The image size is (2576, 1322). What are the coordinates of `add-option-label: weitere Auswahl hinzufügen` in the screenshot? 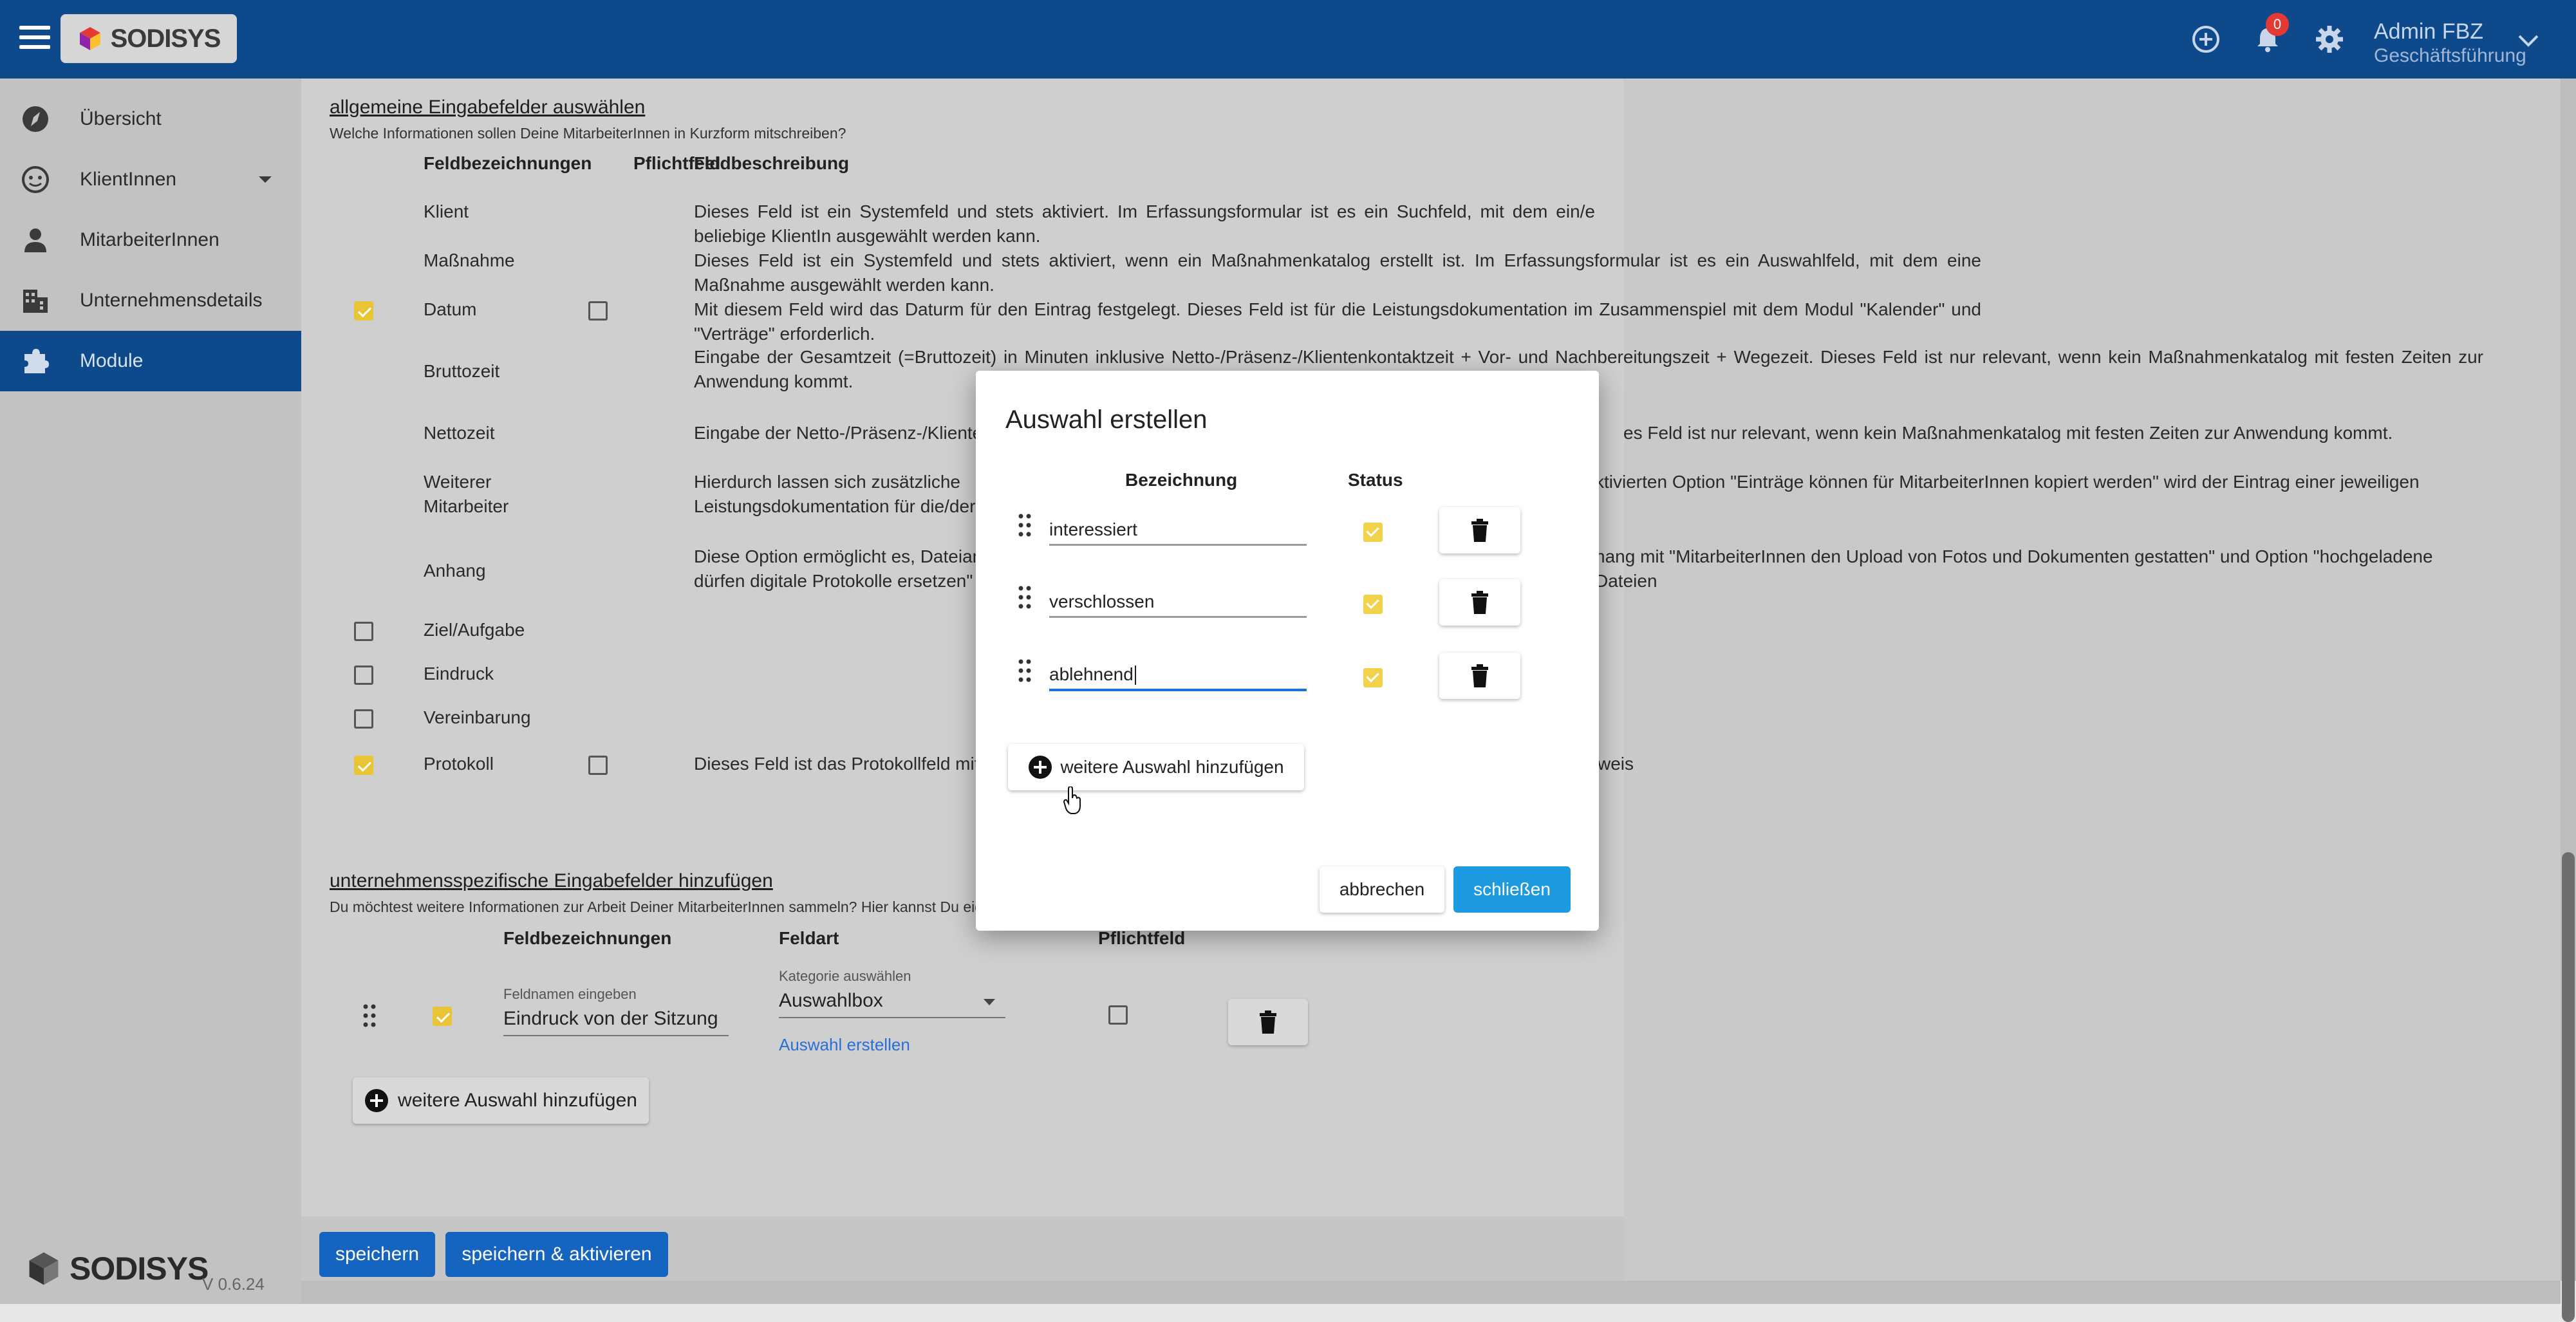 It's located at (1172, 767).